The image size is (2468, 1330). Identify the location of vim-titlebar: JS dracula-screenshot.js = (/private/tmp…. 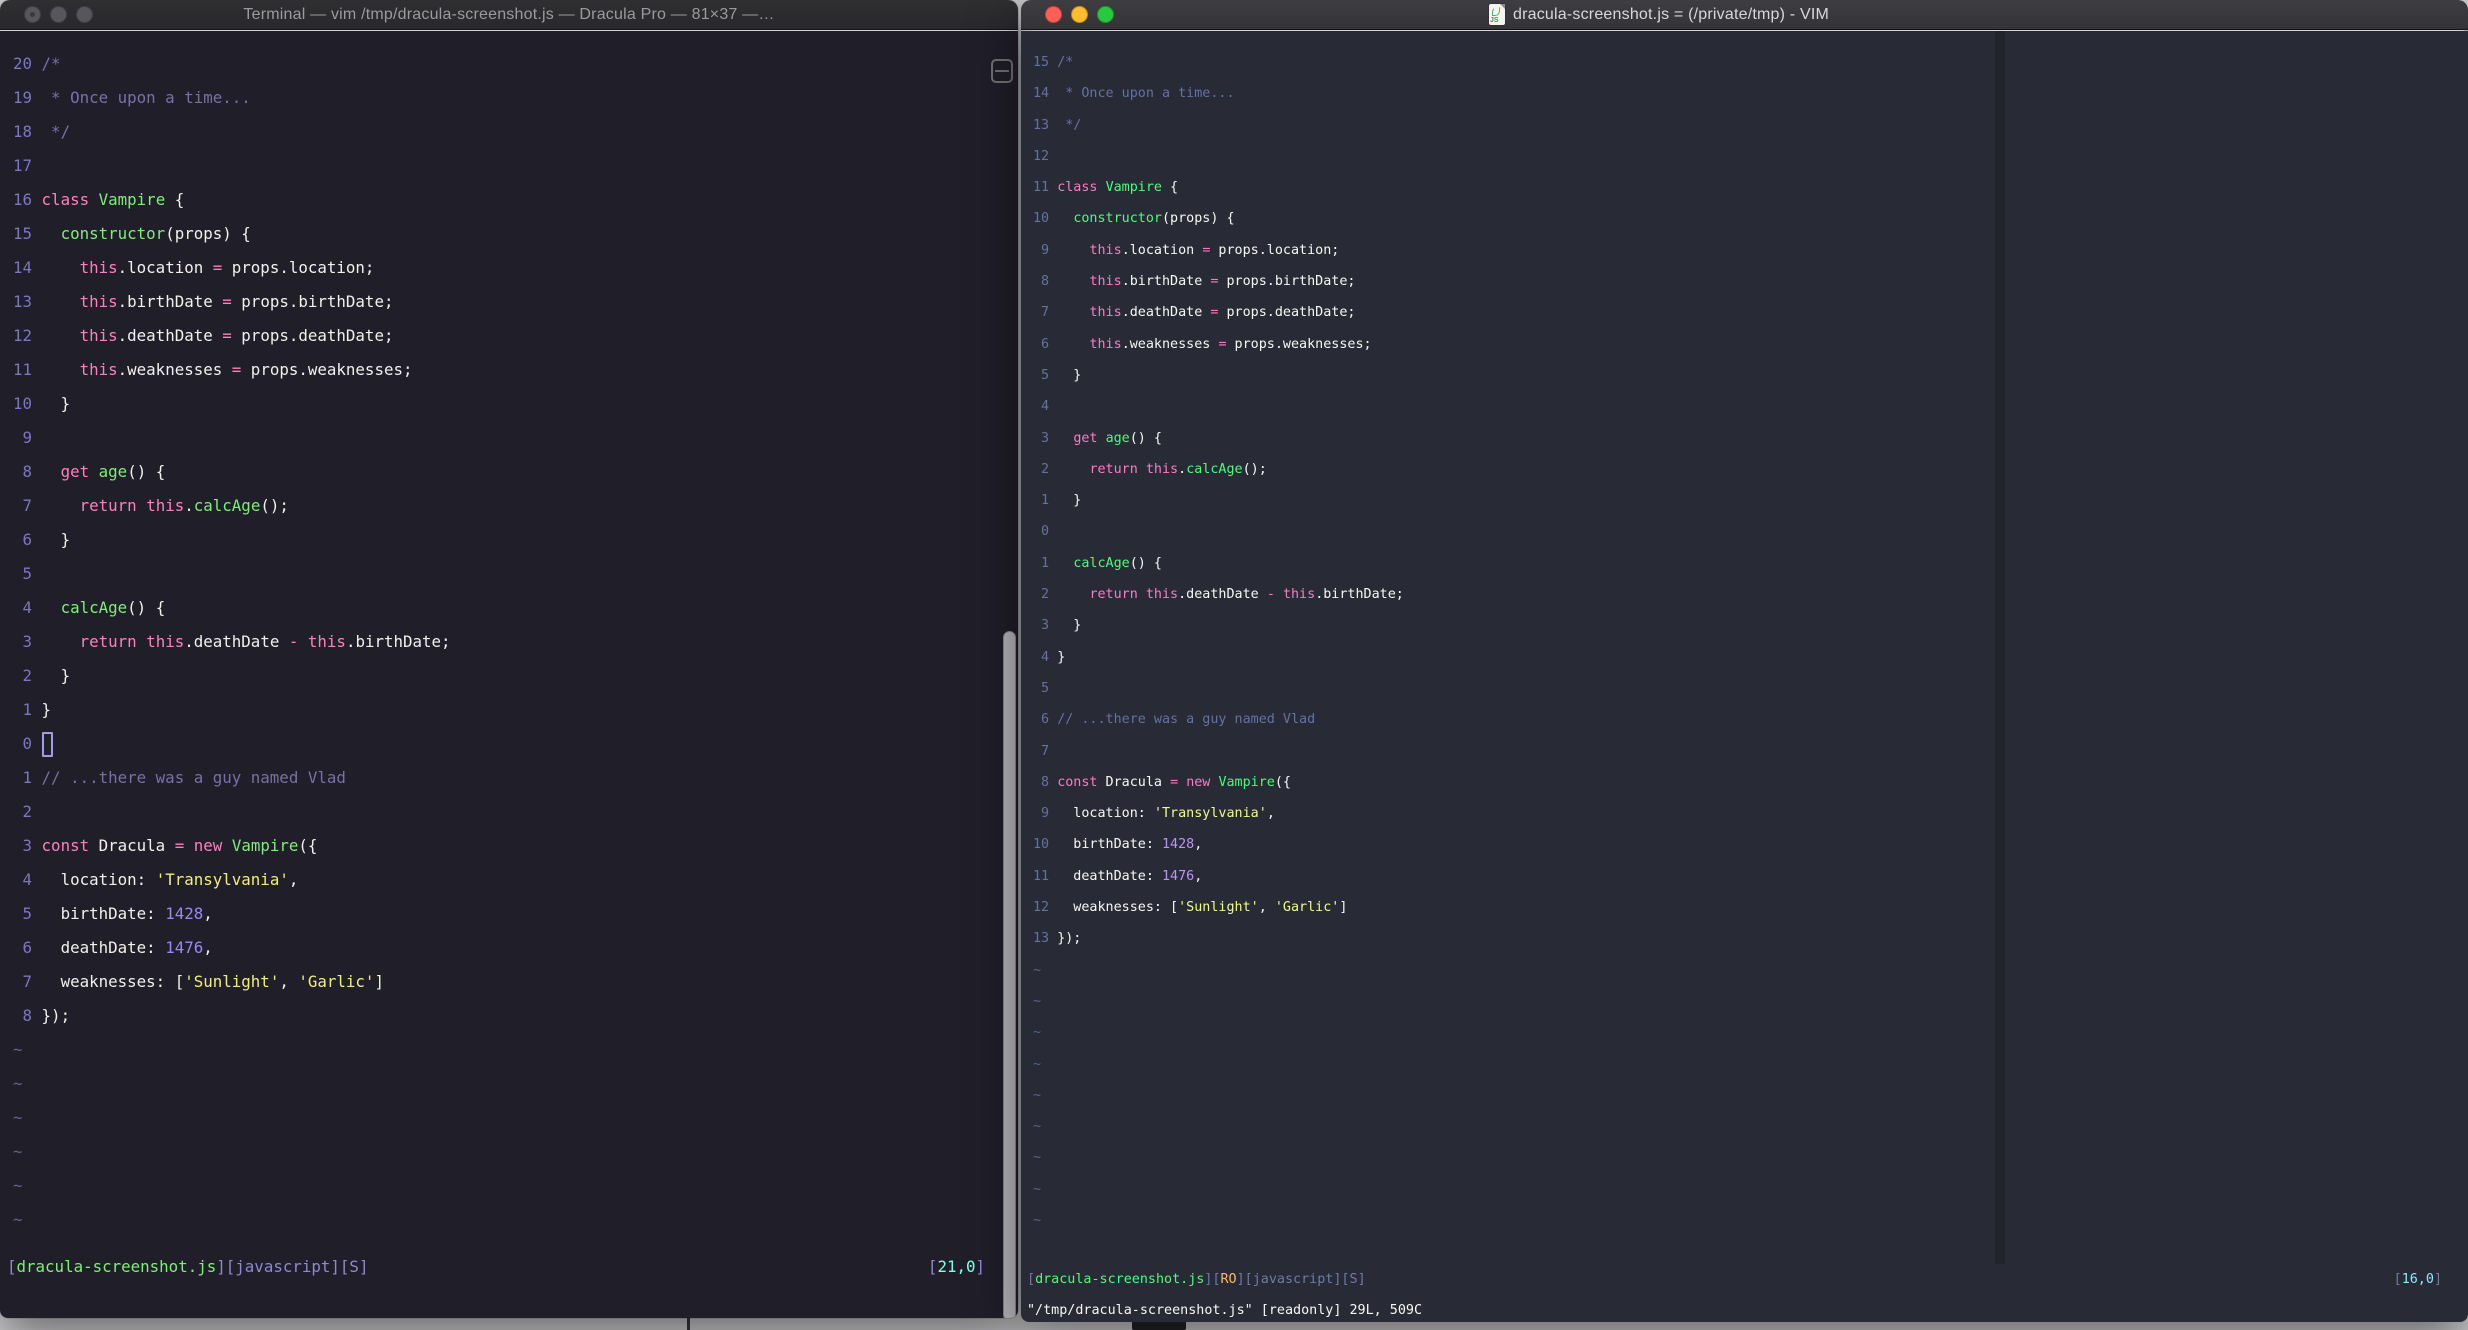
(1744, 15).